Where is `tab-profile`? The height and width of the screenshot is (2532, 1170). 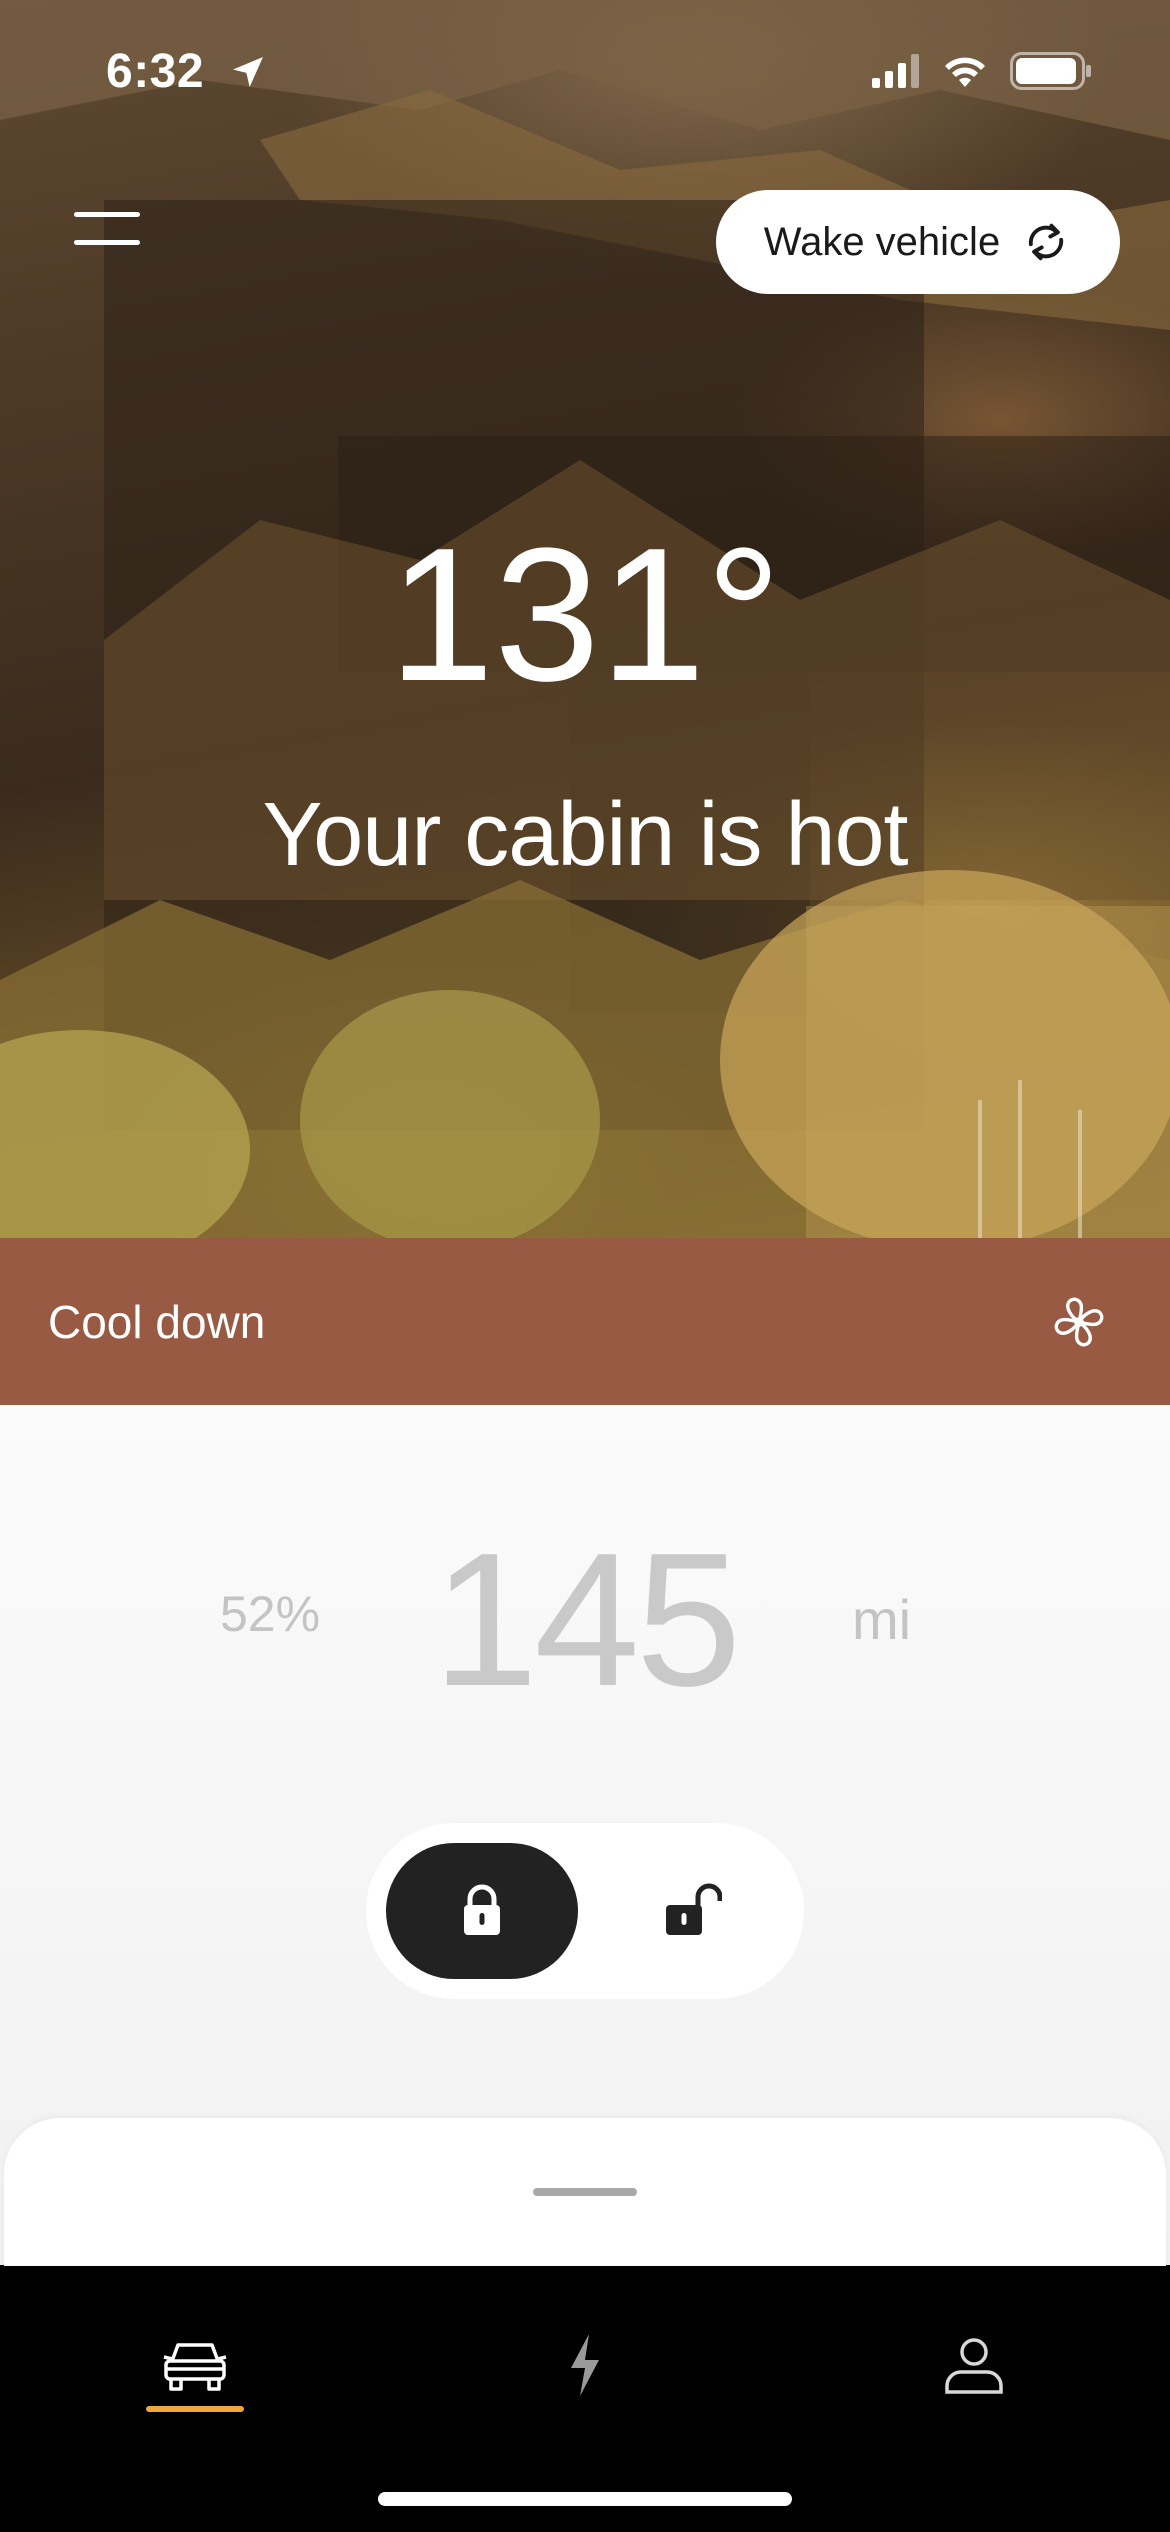
tab-profile is located at coordinates (974, 2365).